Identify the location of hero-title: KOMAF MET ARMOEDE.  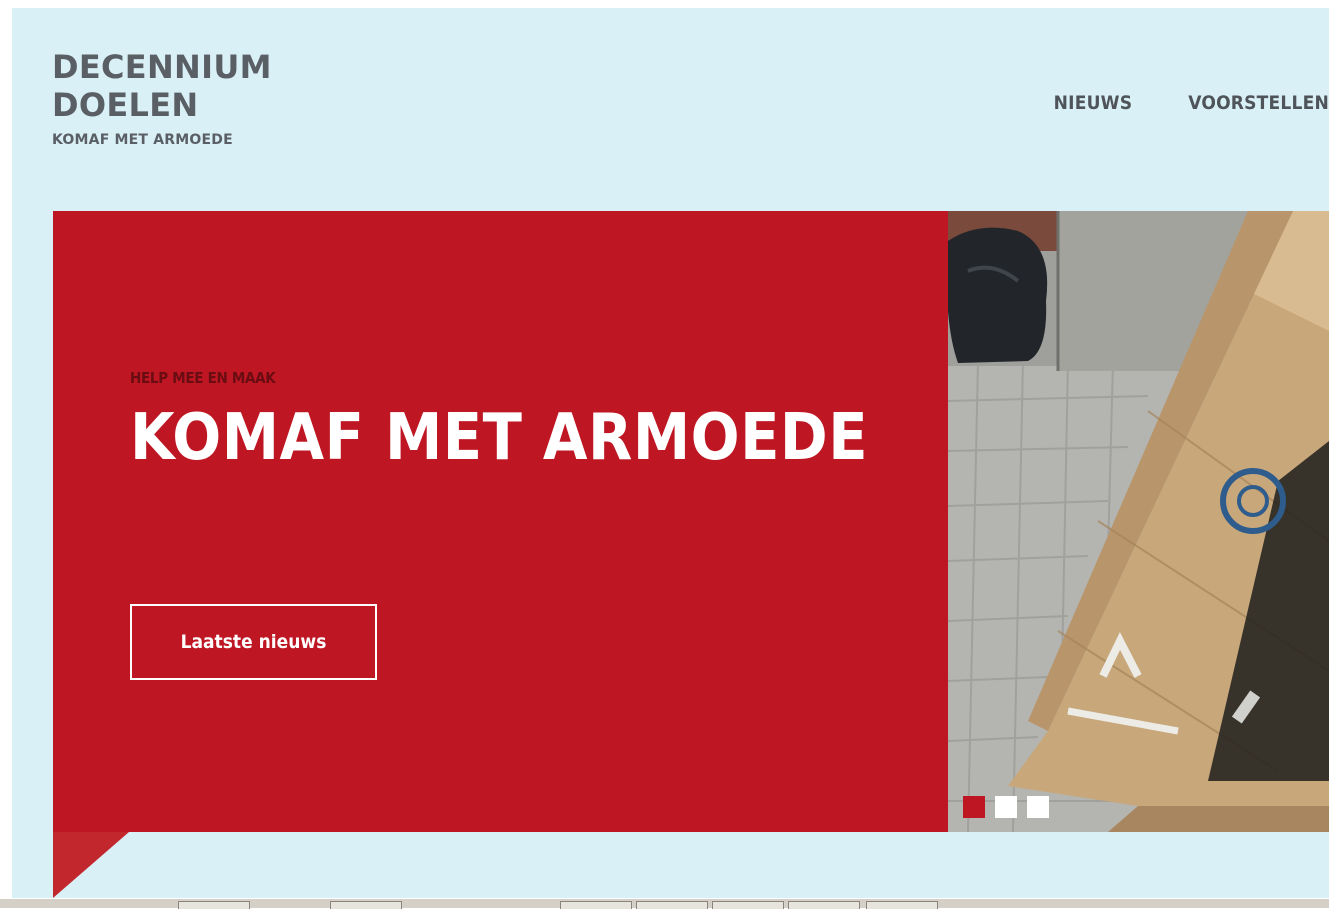
(499, 438).